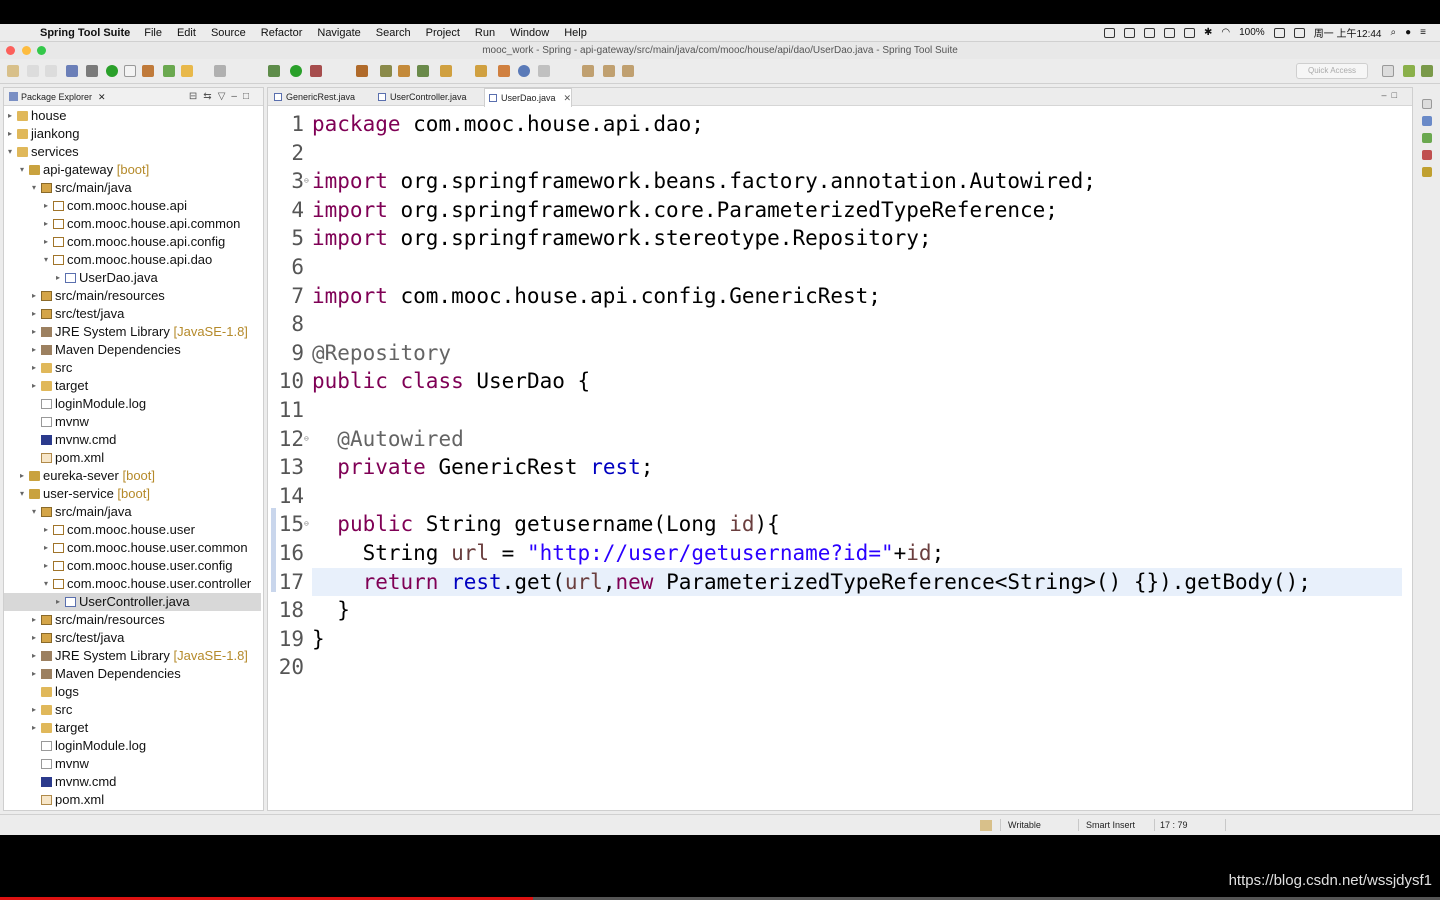 Image resolution: width=1440 pixels, height=900 pixels. What do you see at coordinates (393, 33) in the screenshot?
I see `menu-search: Search` at bounding box center [393, 33].